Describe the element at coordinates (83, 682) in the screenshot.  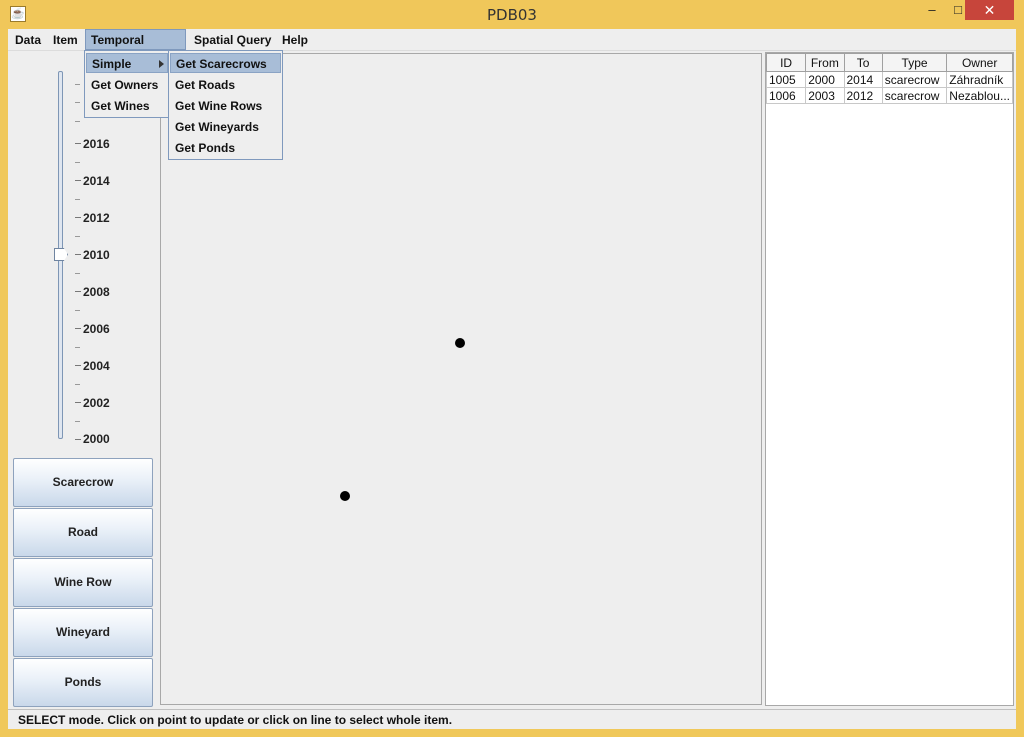
I see `ponds-button: Ponds` at that location.